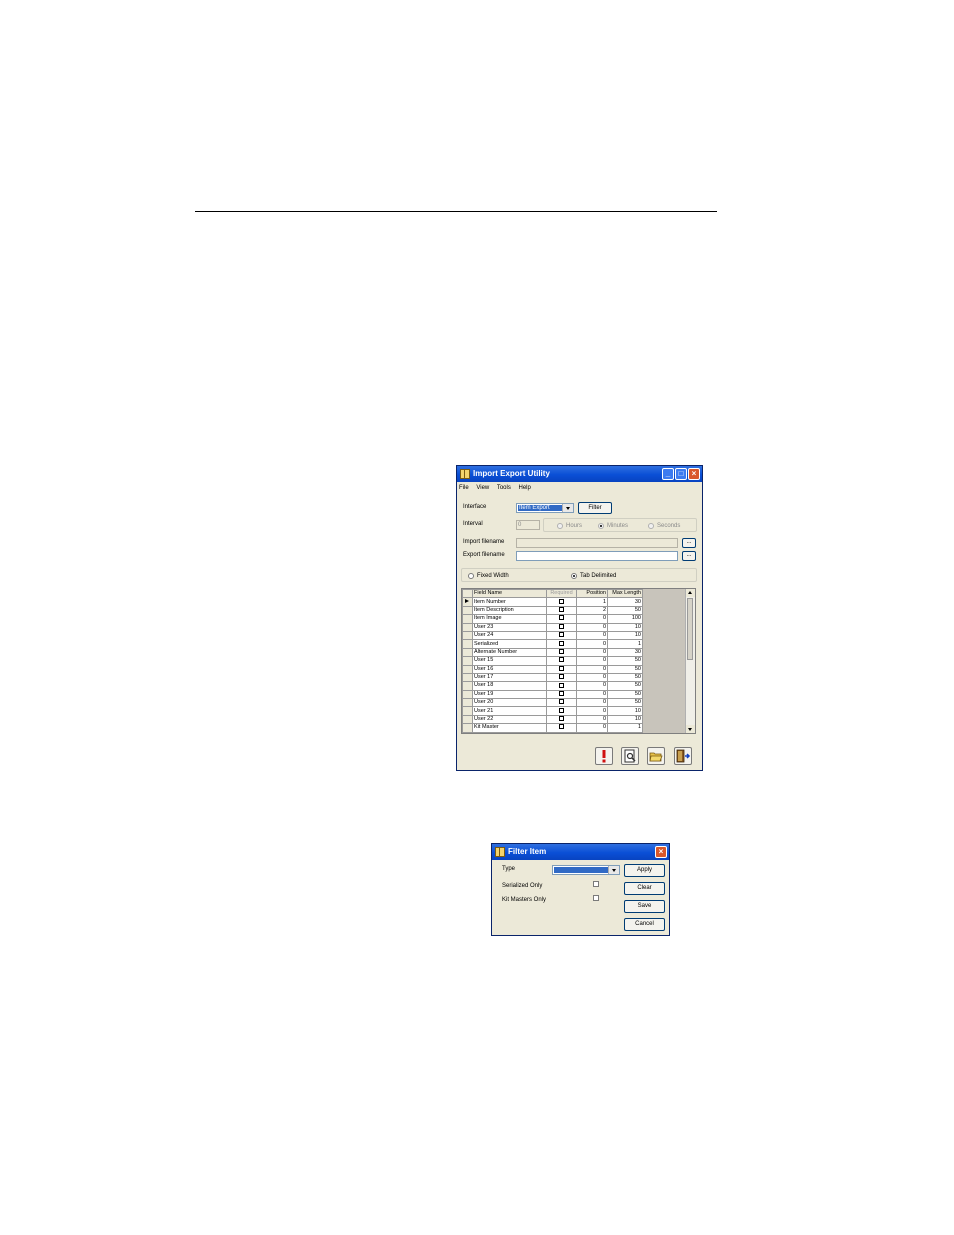 Image resolution: width=954 pixels, height=1235 pixels. What do you see at coordinates (509, 594) in the screenshot?
I see `col-field-name: Field Name` at bounding box center [509, 594].